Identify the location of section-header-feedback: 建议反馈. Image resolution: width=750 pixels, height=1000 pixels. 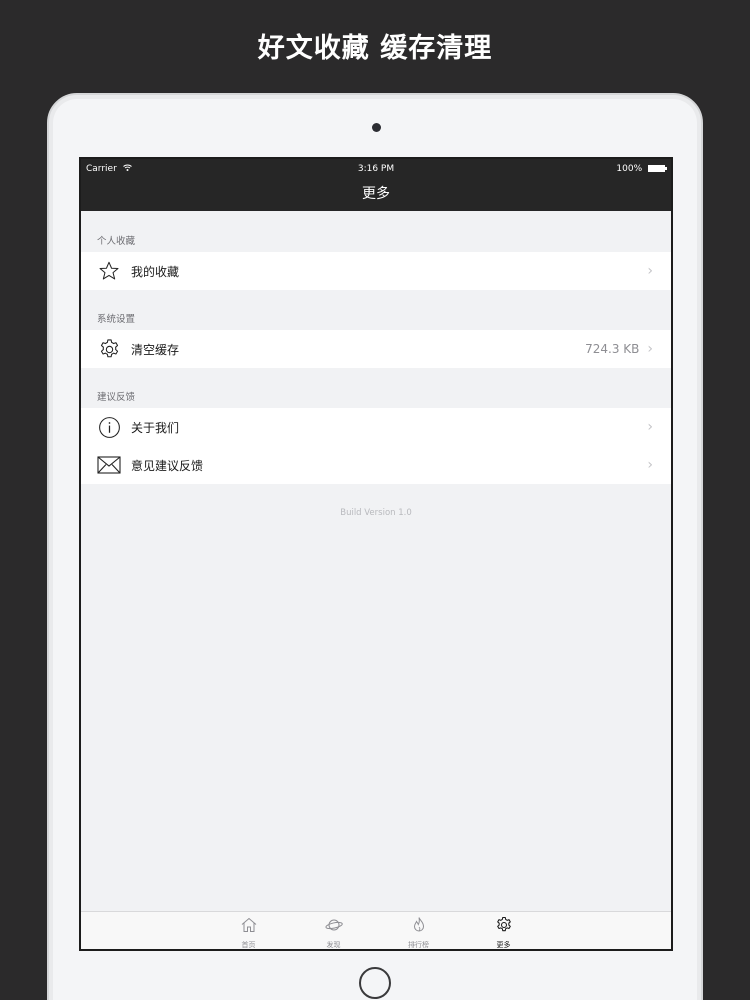
(116, 397).